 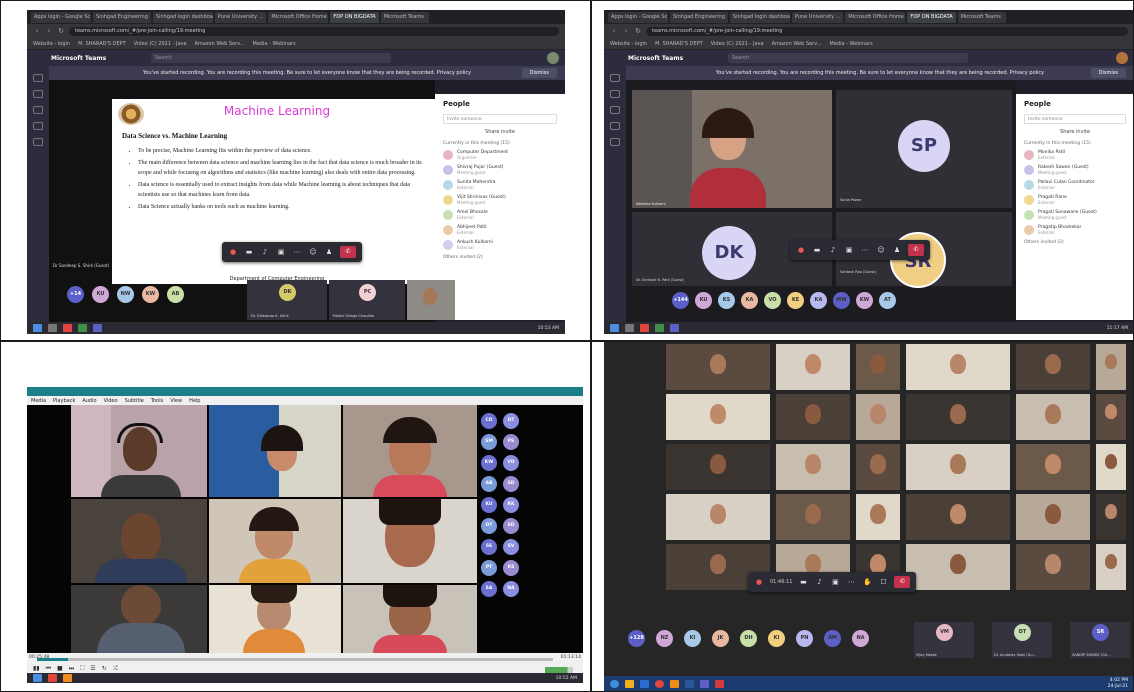 I want to click on bookmark-item: M. SHARAD'S DEPT, so click(x=679, y=44).